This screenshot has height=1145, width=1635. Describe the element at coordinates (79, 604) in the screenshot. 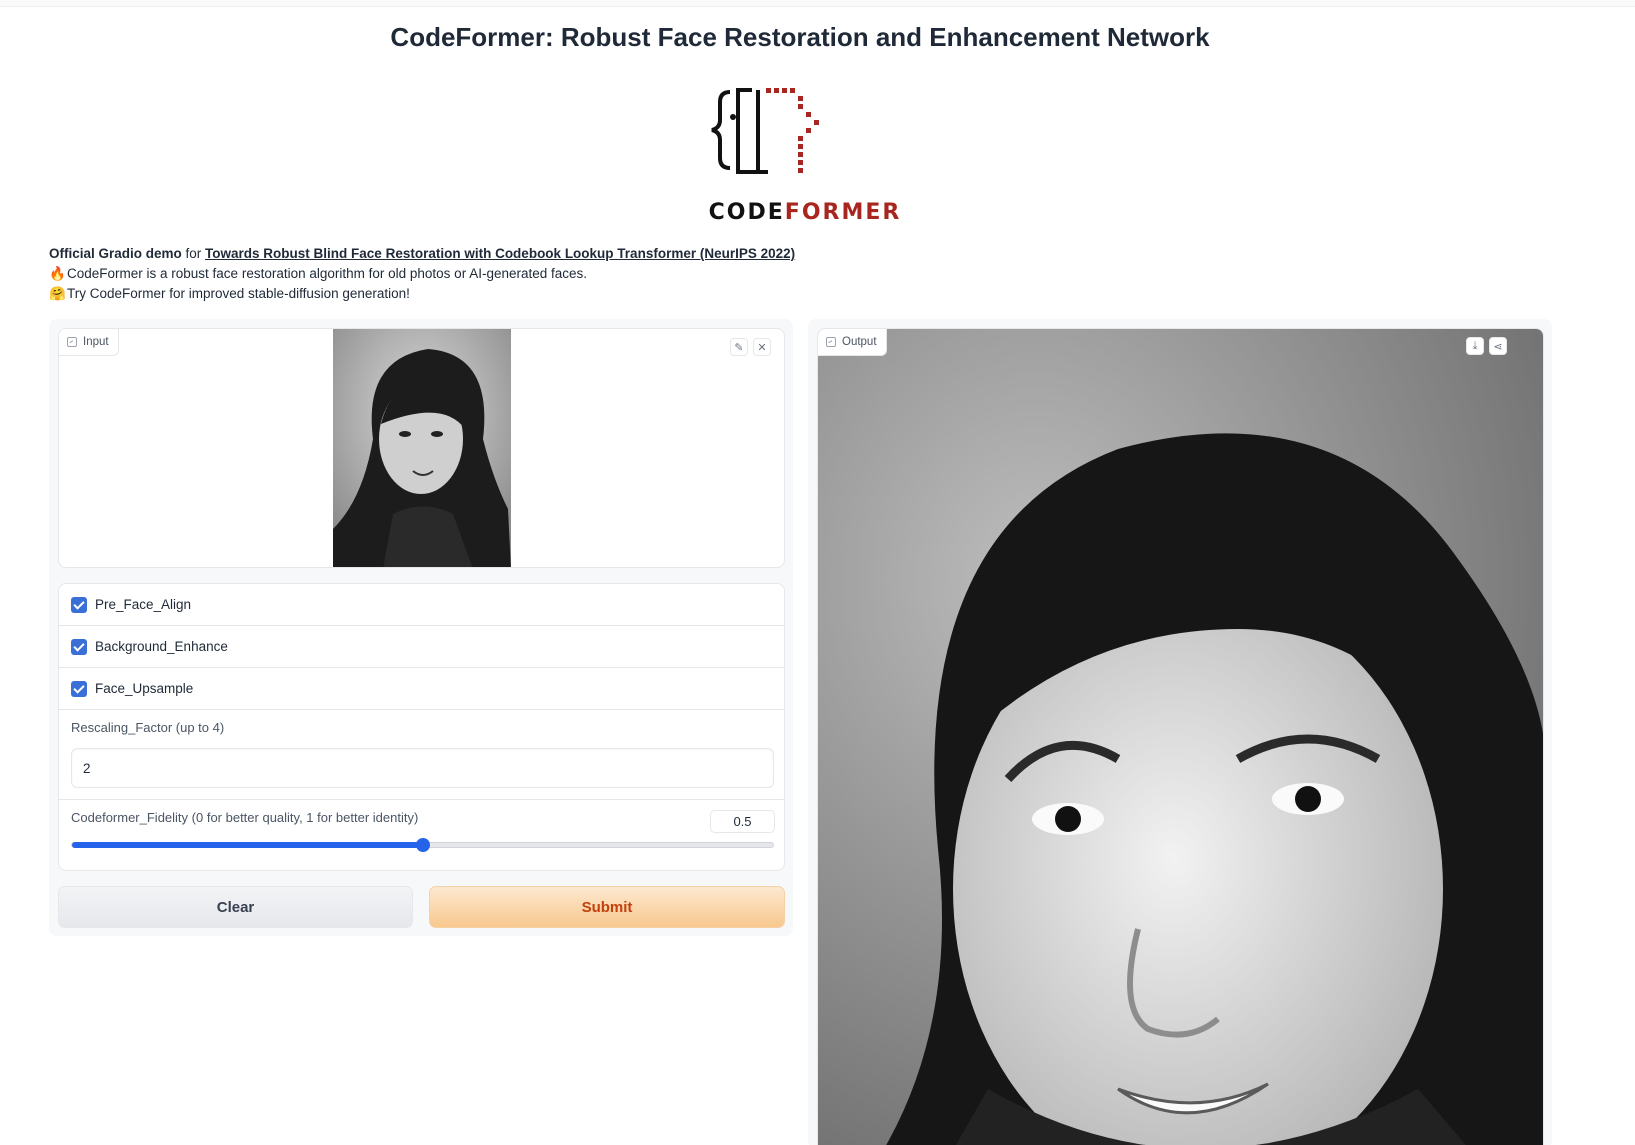

I see `pre-face-align-checkbox` at that location.